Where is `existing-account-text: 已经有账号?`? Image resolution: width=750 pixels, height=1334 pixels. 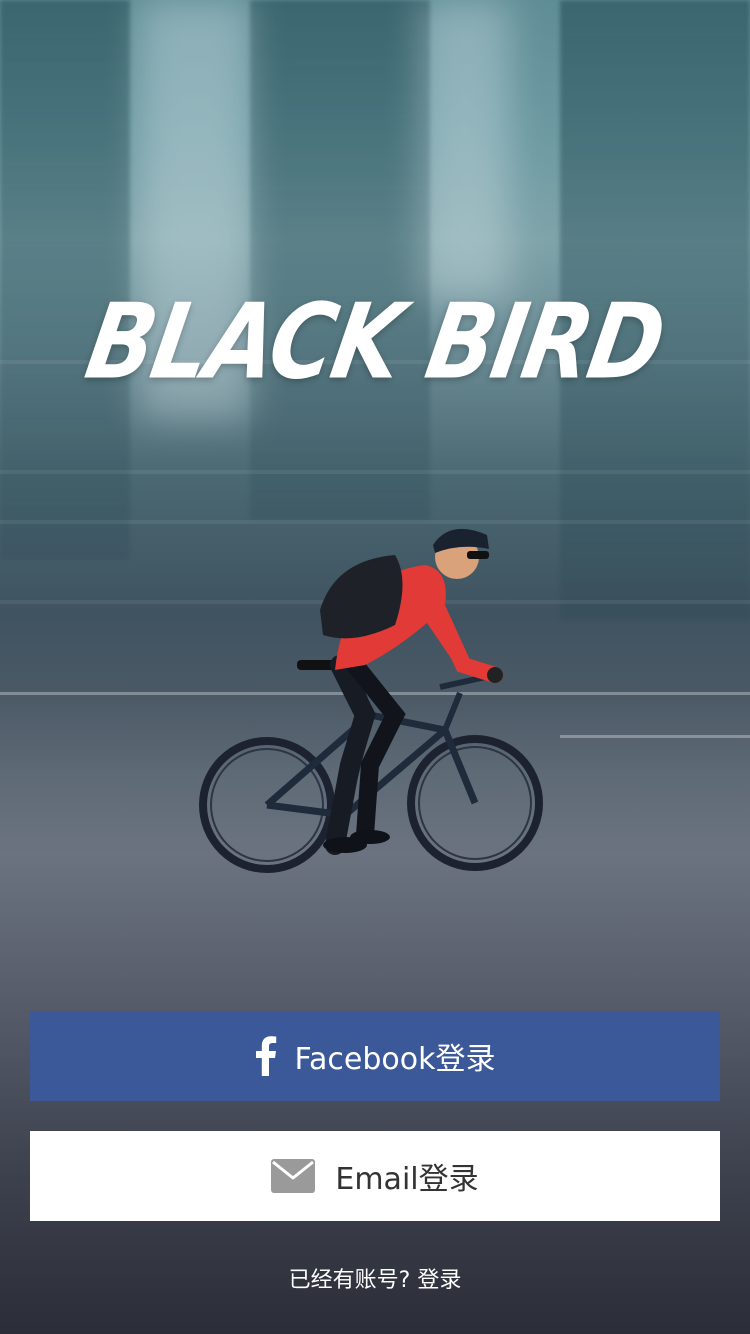 existing-account-text: 已经有账号? is located at coordinates (349, 1280).